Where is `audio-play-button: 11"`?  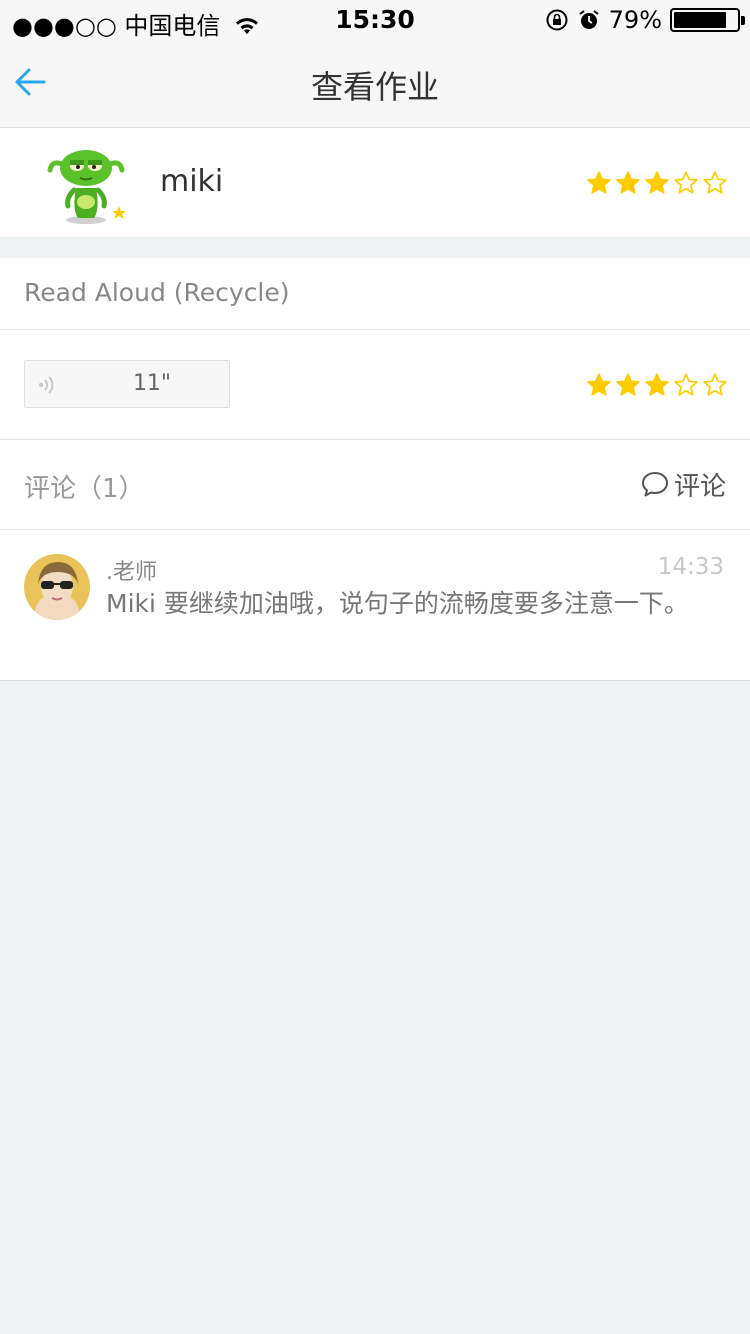
audio-play-button: 11" is located at coordinates (127, 384).